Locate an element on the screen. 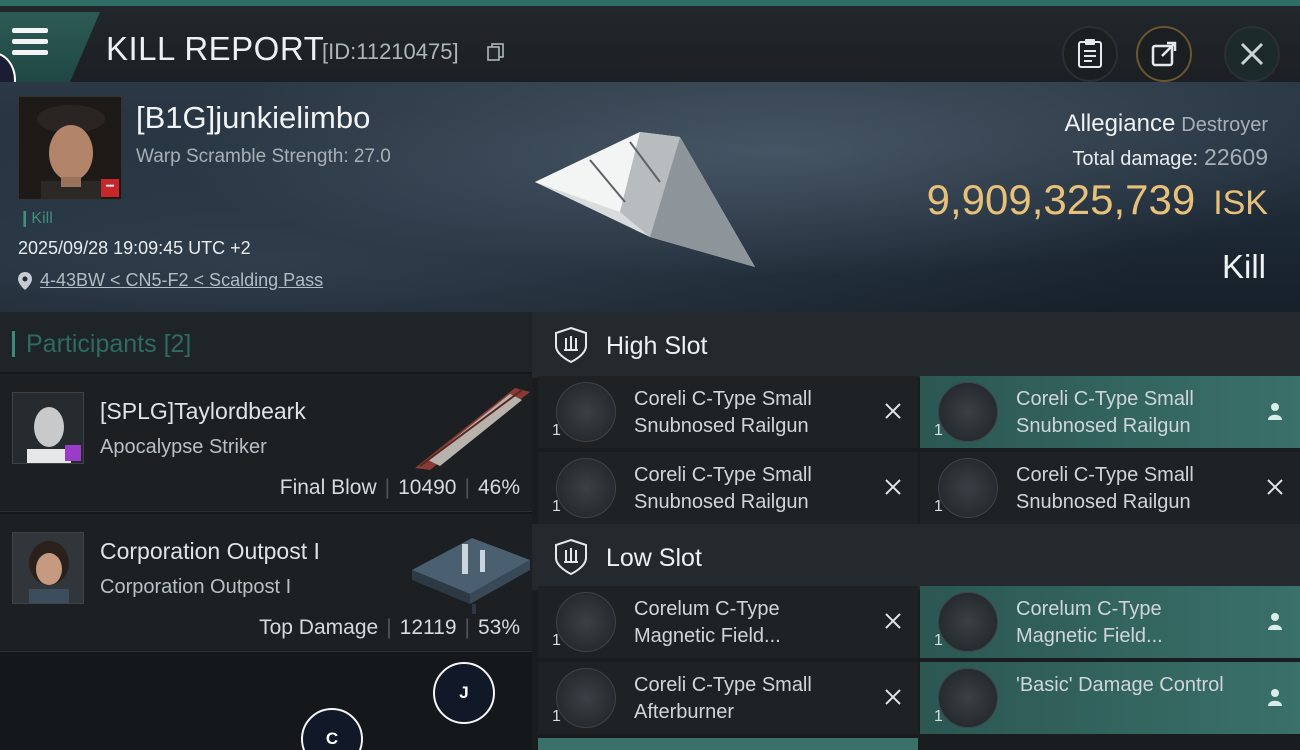 Image resolution: width=1300 pixels, height=750 pixels. participants-count: [2] is located at coordinates (177, 344).